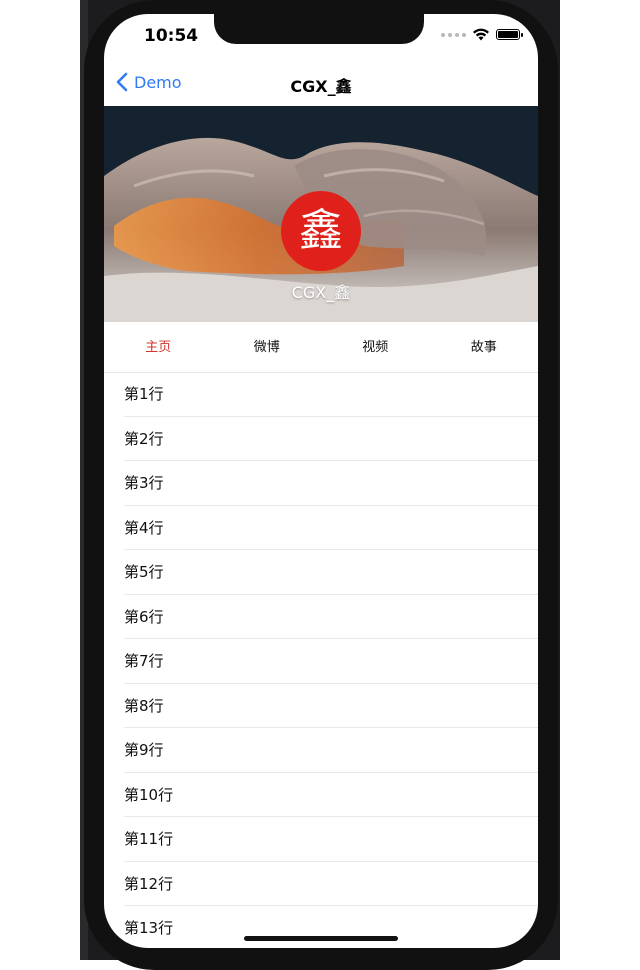  What do you see at coordinates (484, 348) in the screenshot?
I see `tab-story: 故事` at bounding box center [484, 348].